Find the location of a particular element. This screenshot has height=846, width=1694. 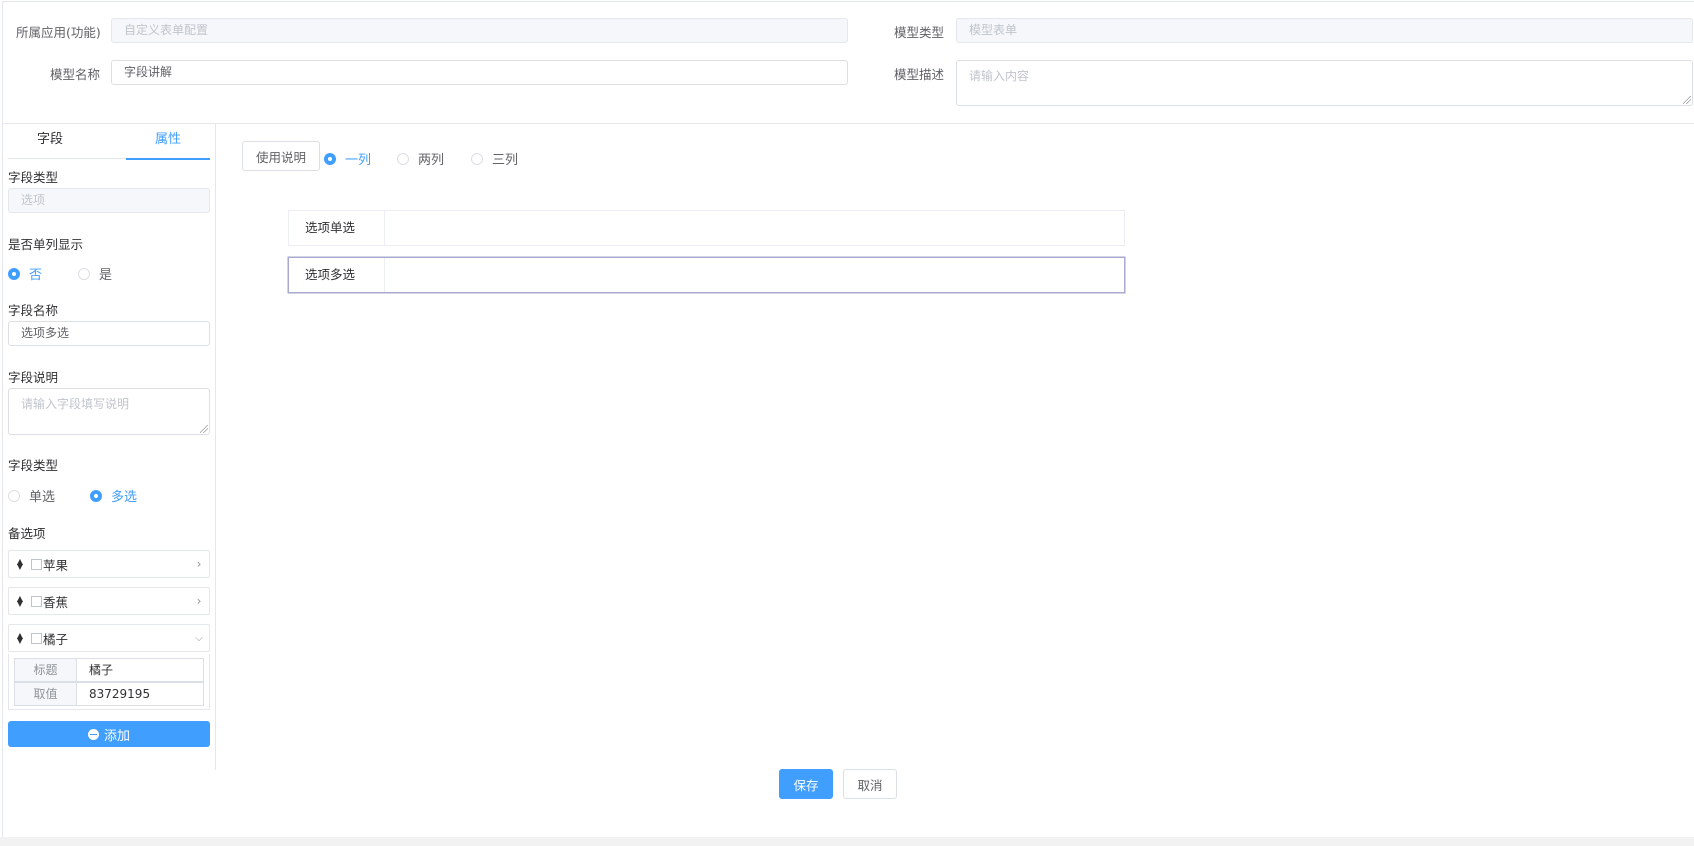

option-text: 香蕉 is located at coordinates (56, 602).